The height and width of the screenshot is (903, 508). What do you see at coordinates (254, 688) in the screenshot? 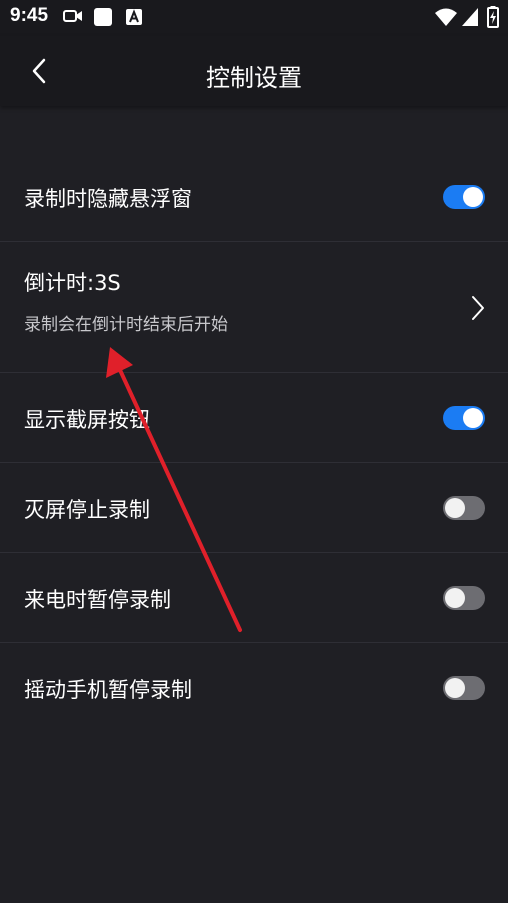
I see `setting-row-shake-pause: 摇动手机暂停录制` at bounding box center [254, 688].